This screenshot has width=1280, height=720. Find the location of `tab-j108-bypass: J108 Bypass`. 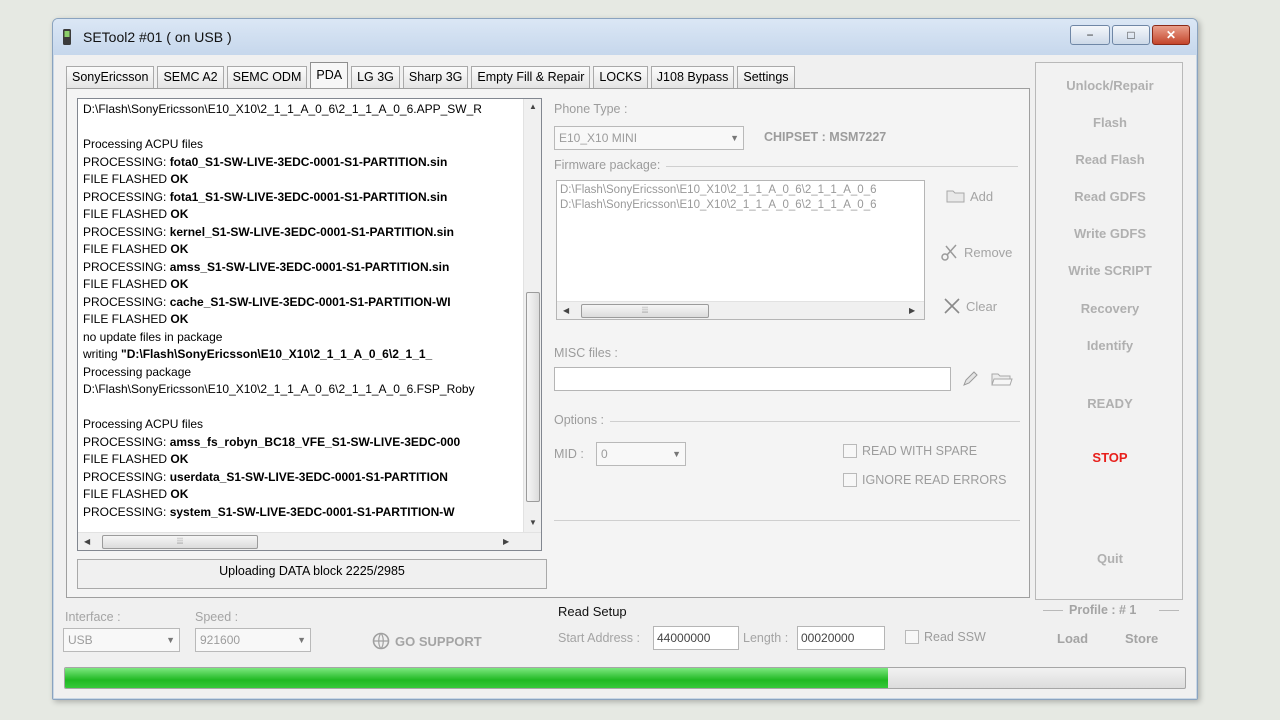

tab-j108-bypass: J108 Bypass is located at coordinates (692, 77).